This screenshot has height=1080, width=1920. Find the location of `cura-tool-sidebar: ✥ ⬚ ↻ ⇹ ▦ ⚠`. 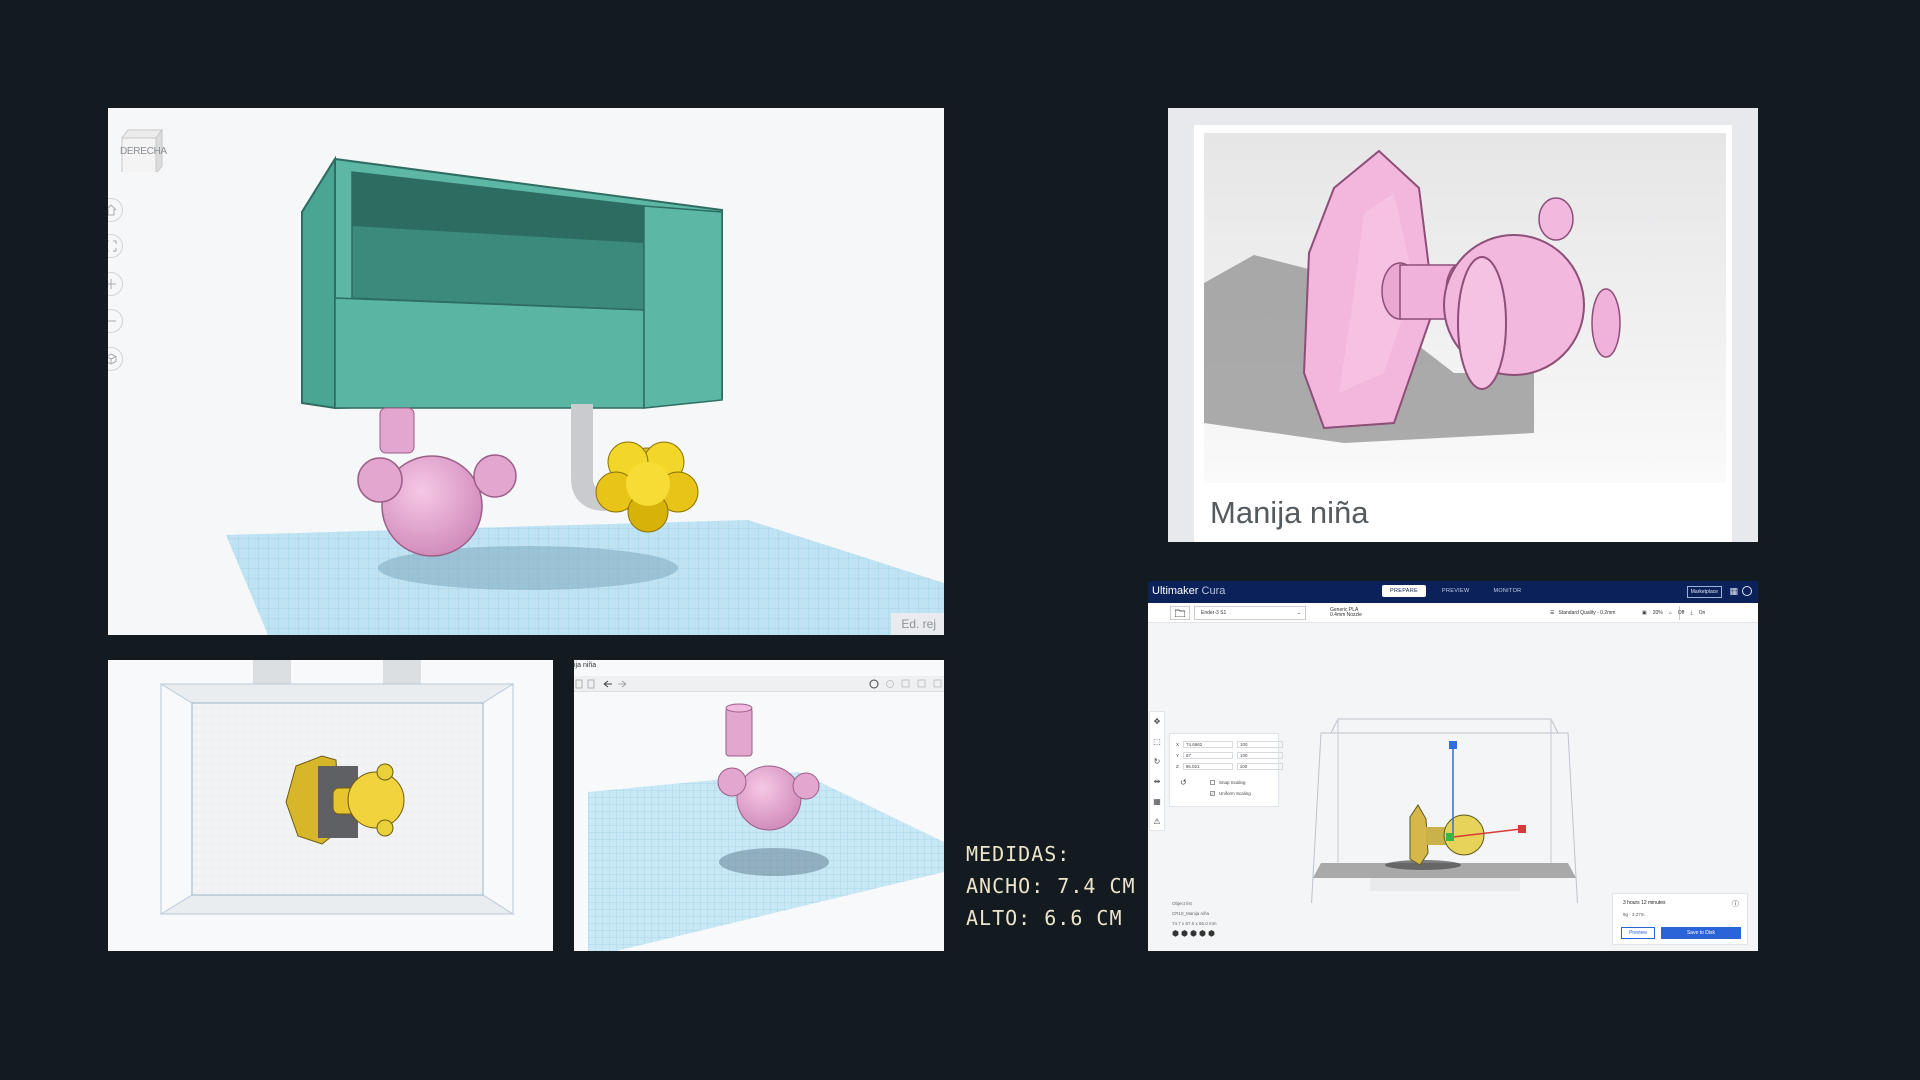

cura-tool-sidebar: ✥ ⬚ ↻ ⇹ ▦ ⚠ is located at coordinates (1157, 771).